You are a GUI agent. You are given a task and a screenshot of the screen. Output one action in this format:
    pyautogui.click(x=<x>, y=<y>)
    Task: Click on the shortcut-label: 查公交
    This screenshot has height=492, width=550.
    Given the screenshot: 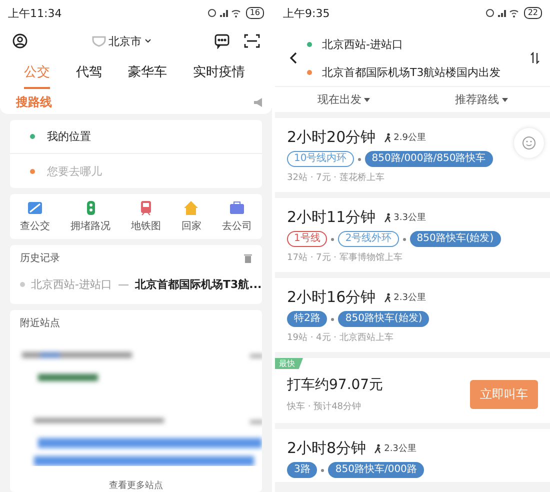 What is the action you would take?
    pyautogui.click(x=35, y=226)
    